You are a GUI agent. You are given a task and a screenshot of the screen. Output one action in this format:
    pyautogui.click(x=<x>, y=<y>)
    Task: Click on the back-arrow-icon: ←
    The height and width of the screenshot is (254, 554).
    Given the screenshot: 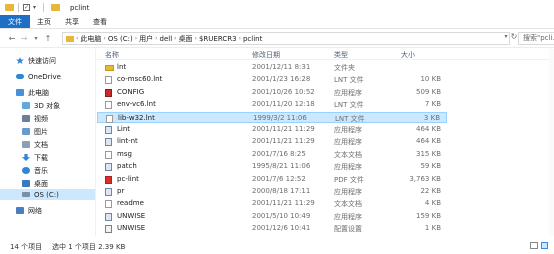 What is the action you would take?
    pyautogui.click(x=12, y=38)
    